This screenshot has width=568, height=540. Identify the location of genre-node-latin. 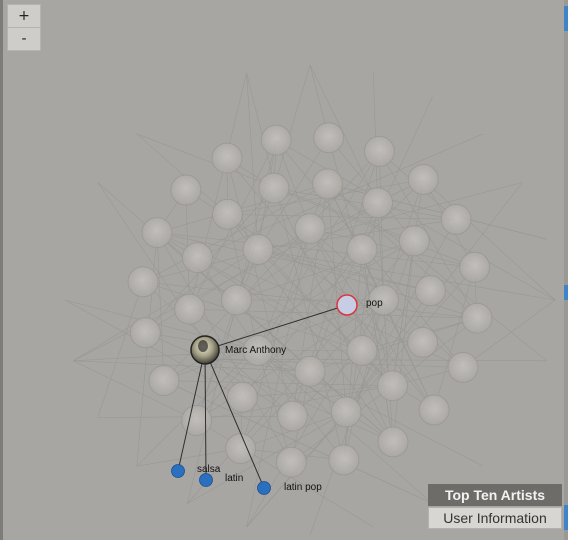
(206, 480).